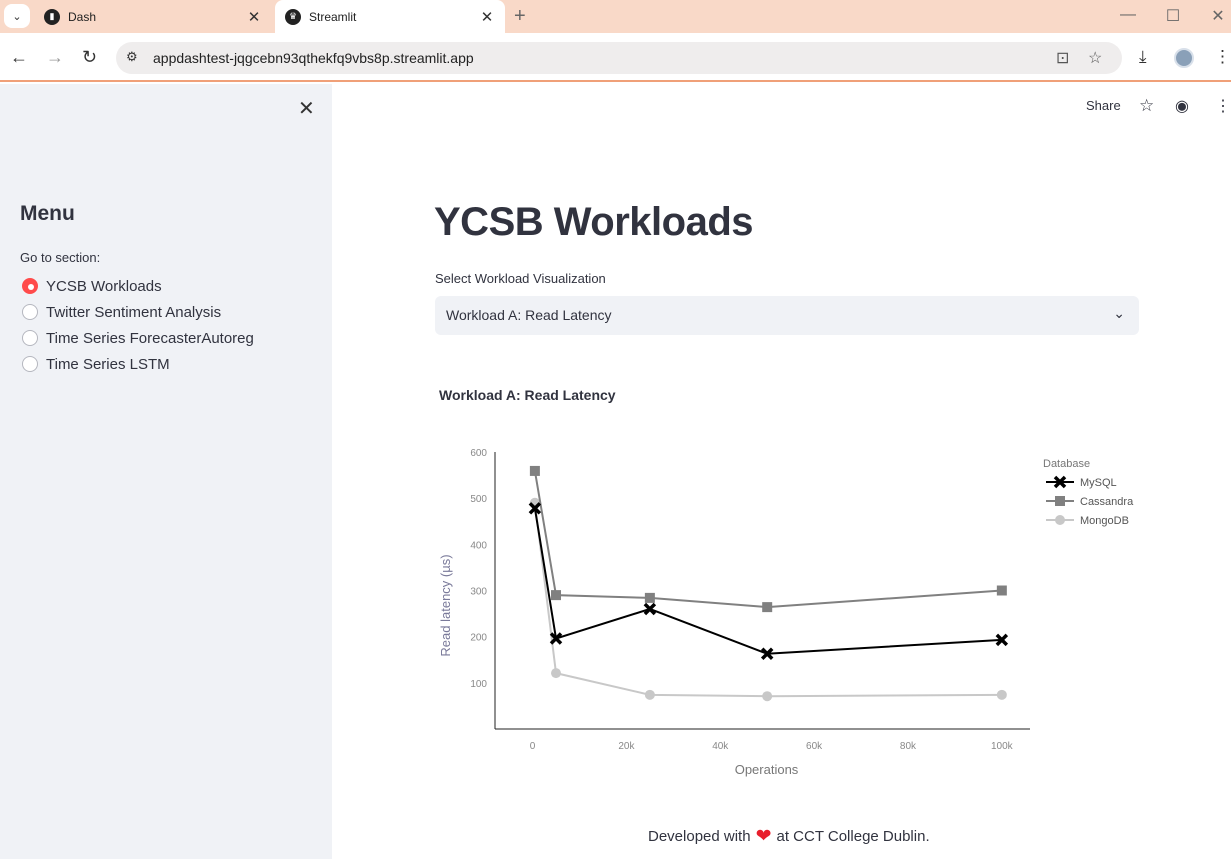 This screenshot has height=859, width=1231. I want to click on series-line-mongodb, so click(767, 600).